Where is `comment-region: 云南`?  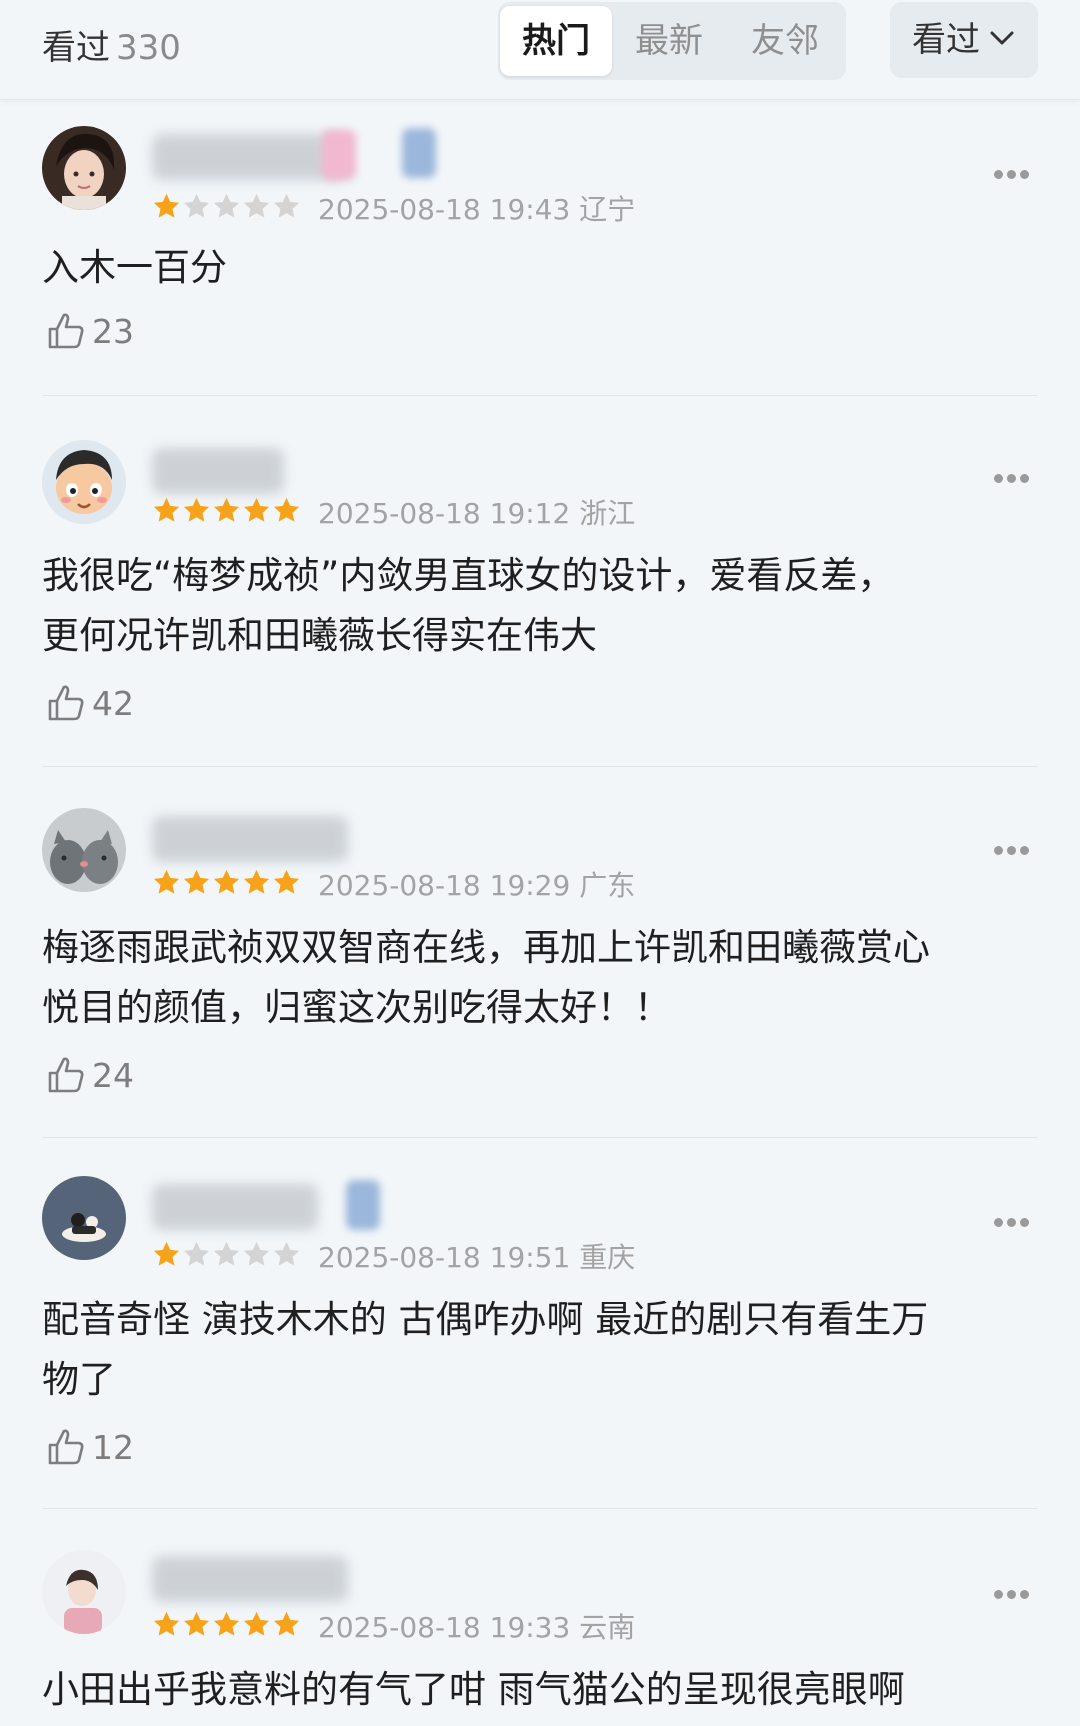
comment-region: 云南 is located at coordinates (607, 1627).